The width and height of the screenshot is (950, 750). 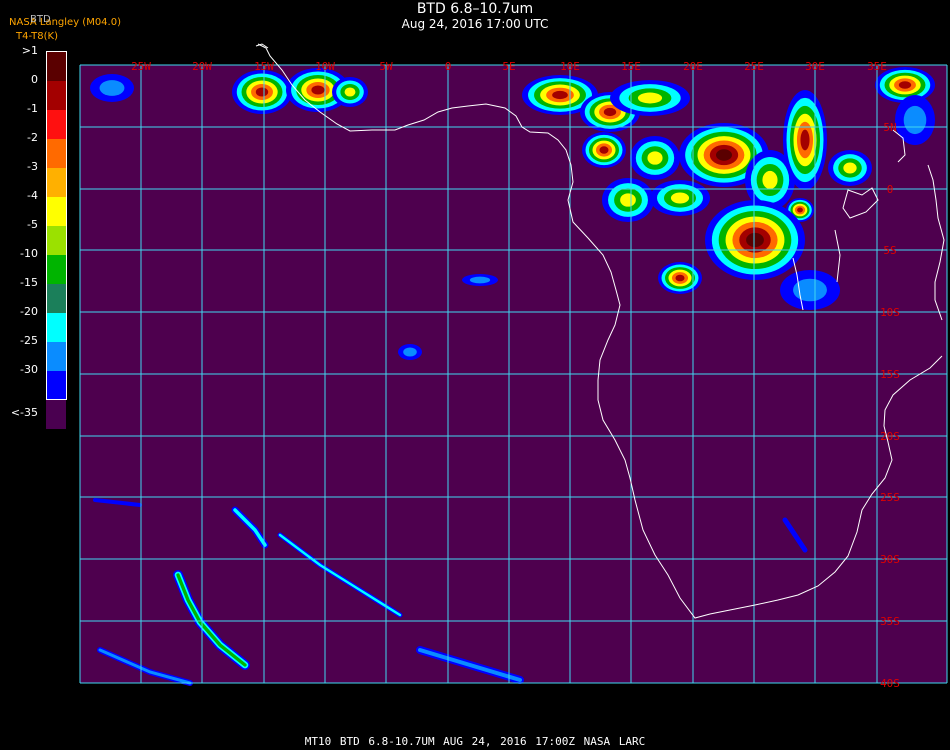 I want to click on longitude-label: 20W, so click(x=202, y=66).